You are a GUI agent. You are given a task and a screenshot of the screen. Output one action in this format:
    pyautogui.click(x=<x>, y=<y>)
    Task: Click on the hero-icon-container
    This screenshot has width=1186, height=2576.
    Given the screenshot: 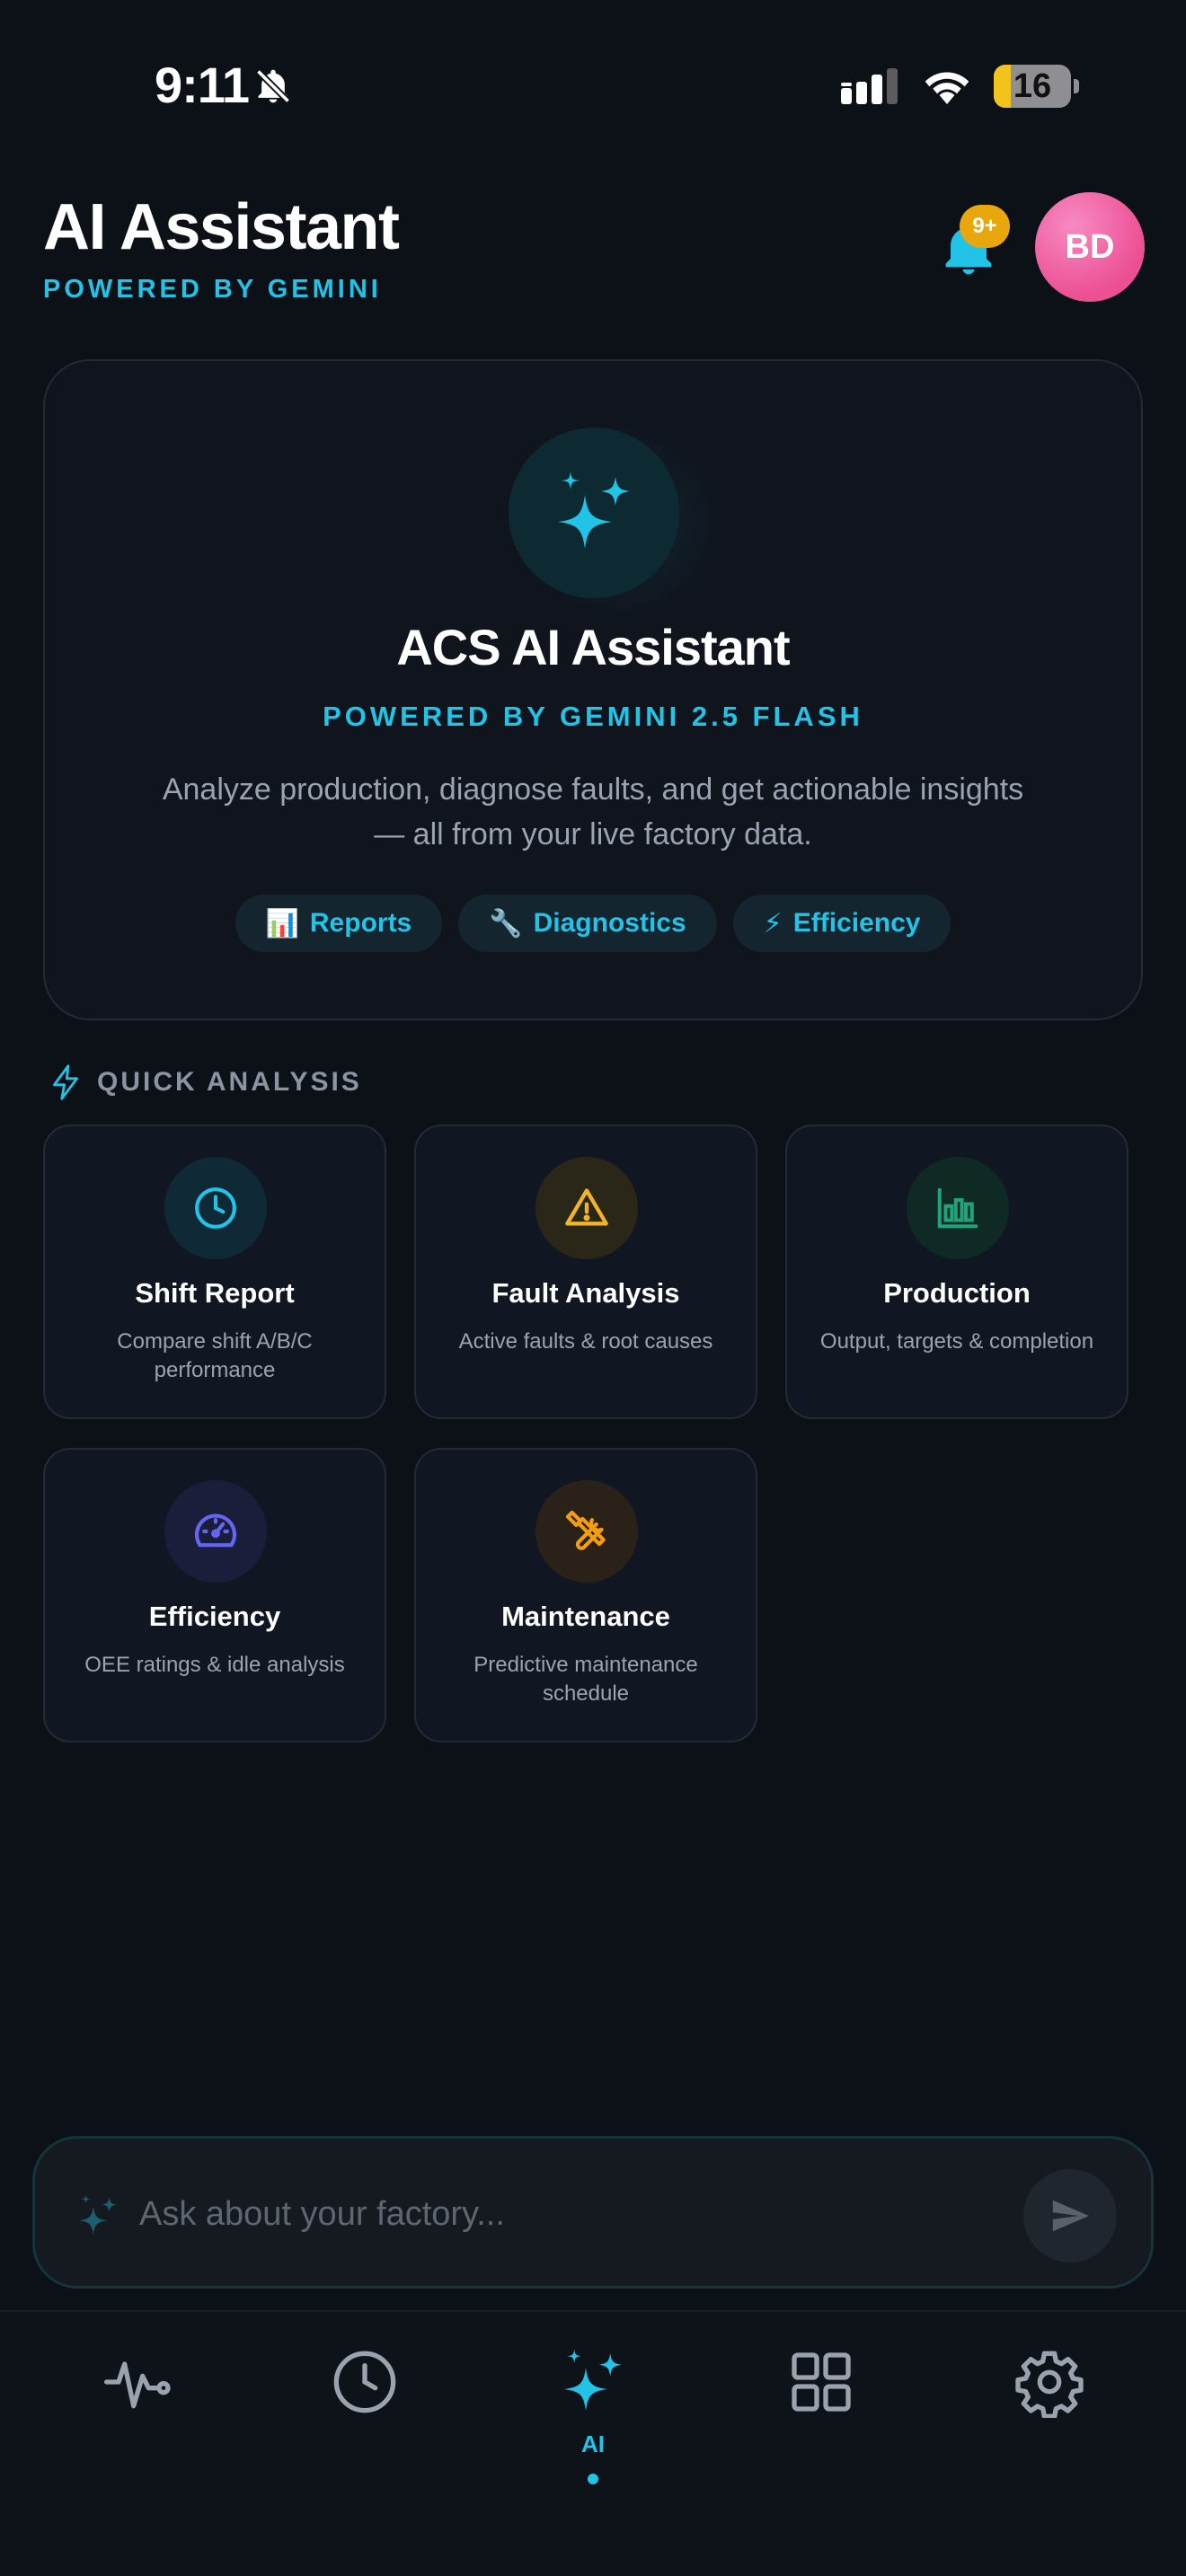 What is the action you would take?
    pyautogui.click(x=594, y=513)
    